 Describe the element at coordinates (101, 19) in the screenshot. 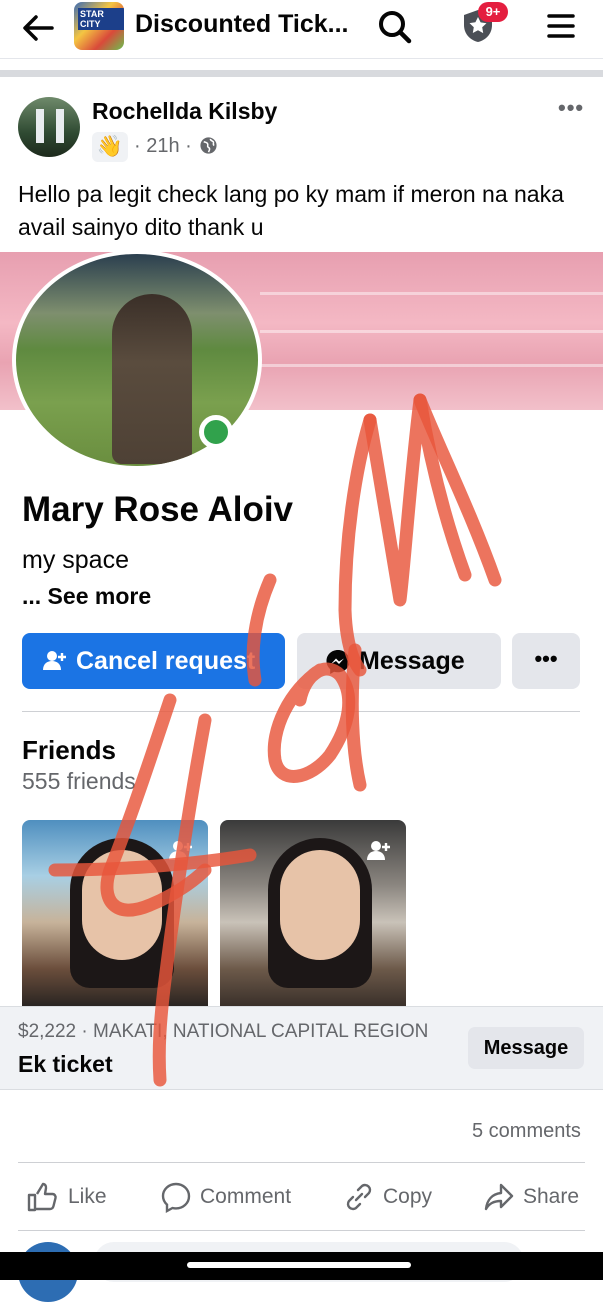

I see `group-thumbnail-label: STAR CITY` at that location.